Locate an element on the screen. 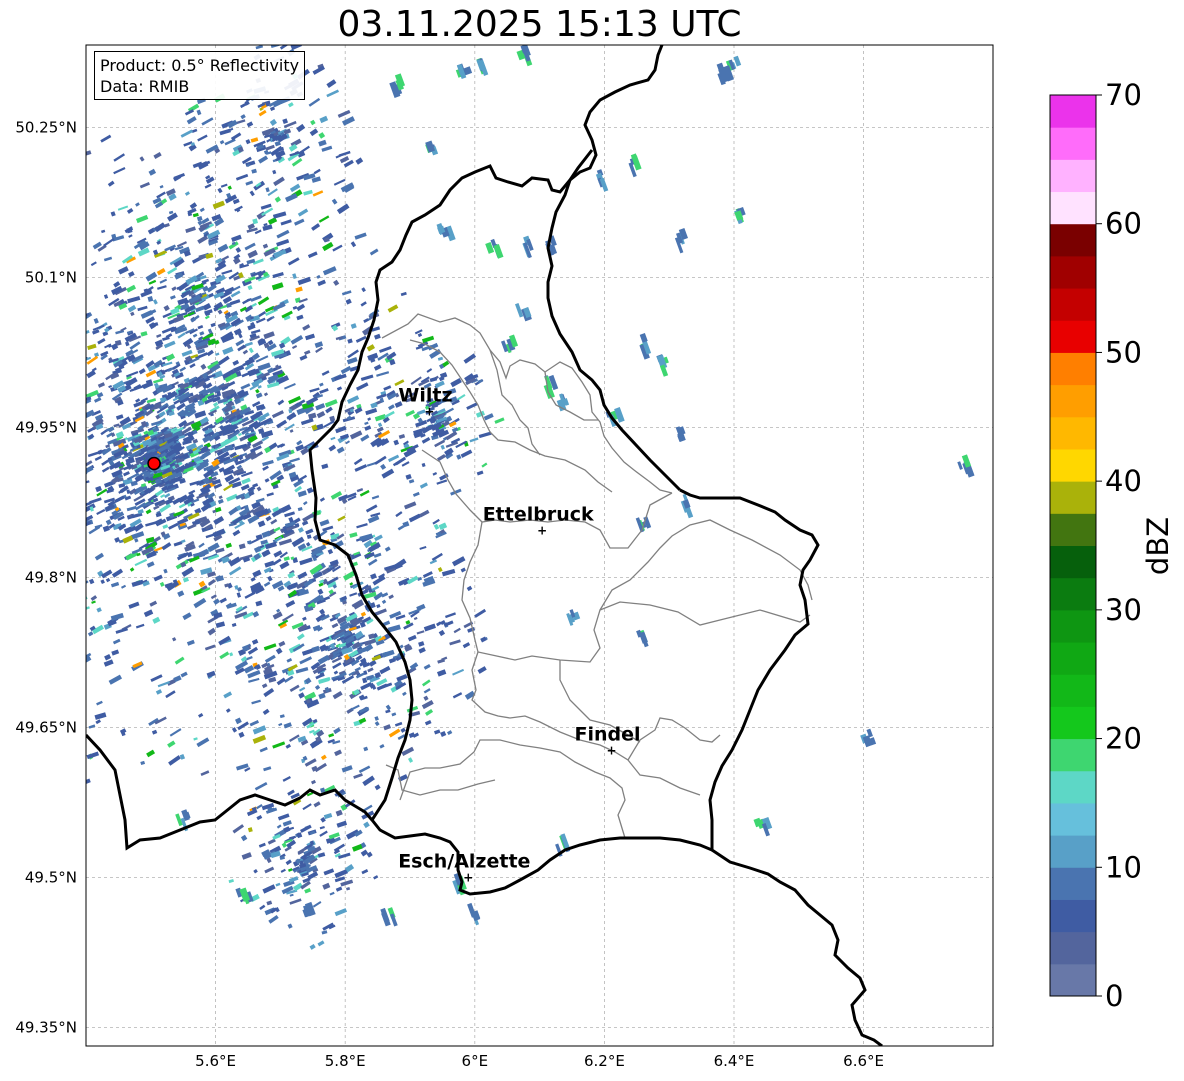 This screenshot has width=1184, height=1081. lat-tick-label: 49.35°N is located at coordinates (46, 1028).